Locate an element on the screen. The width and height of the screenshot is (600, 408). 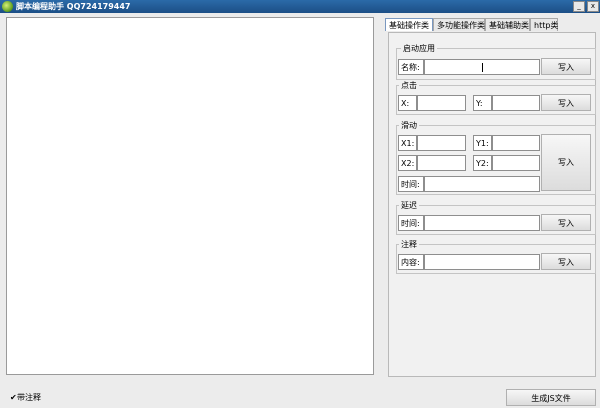
swipe-y2-input is located at coordinates (516, 163).